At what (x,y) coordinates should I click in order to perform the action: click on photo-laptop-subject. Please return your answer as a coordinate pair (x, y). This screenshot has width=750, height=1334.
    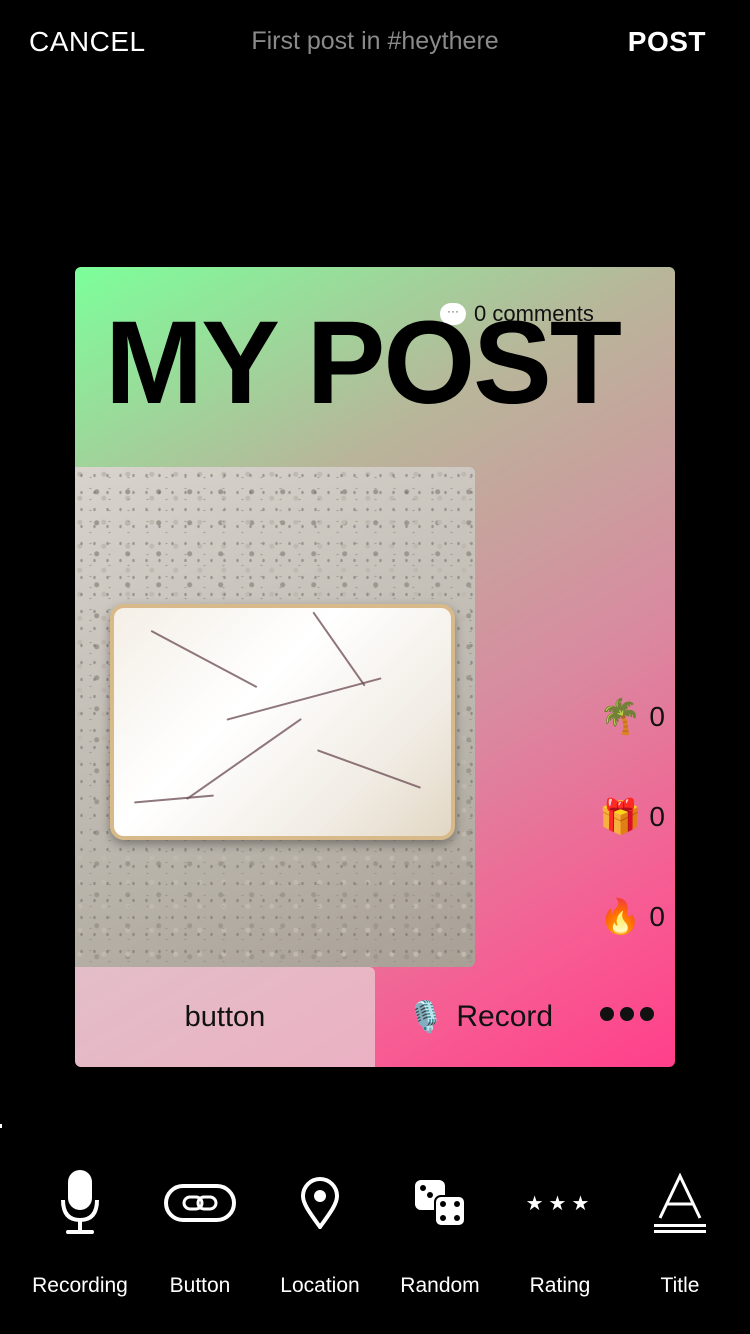
    Looking at the image, I should click on (282, 722).